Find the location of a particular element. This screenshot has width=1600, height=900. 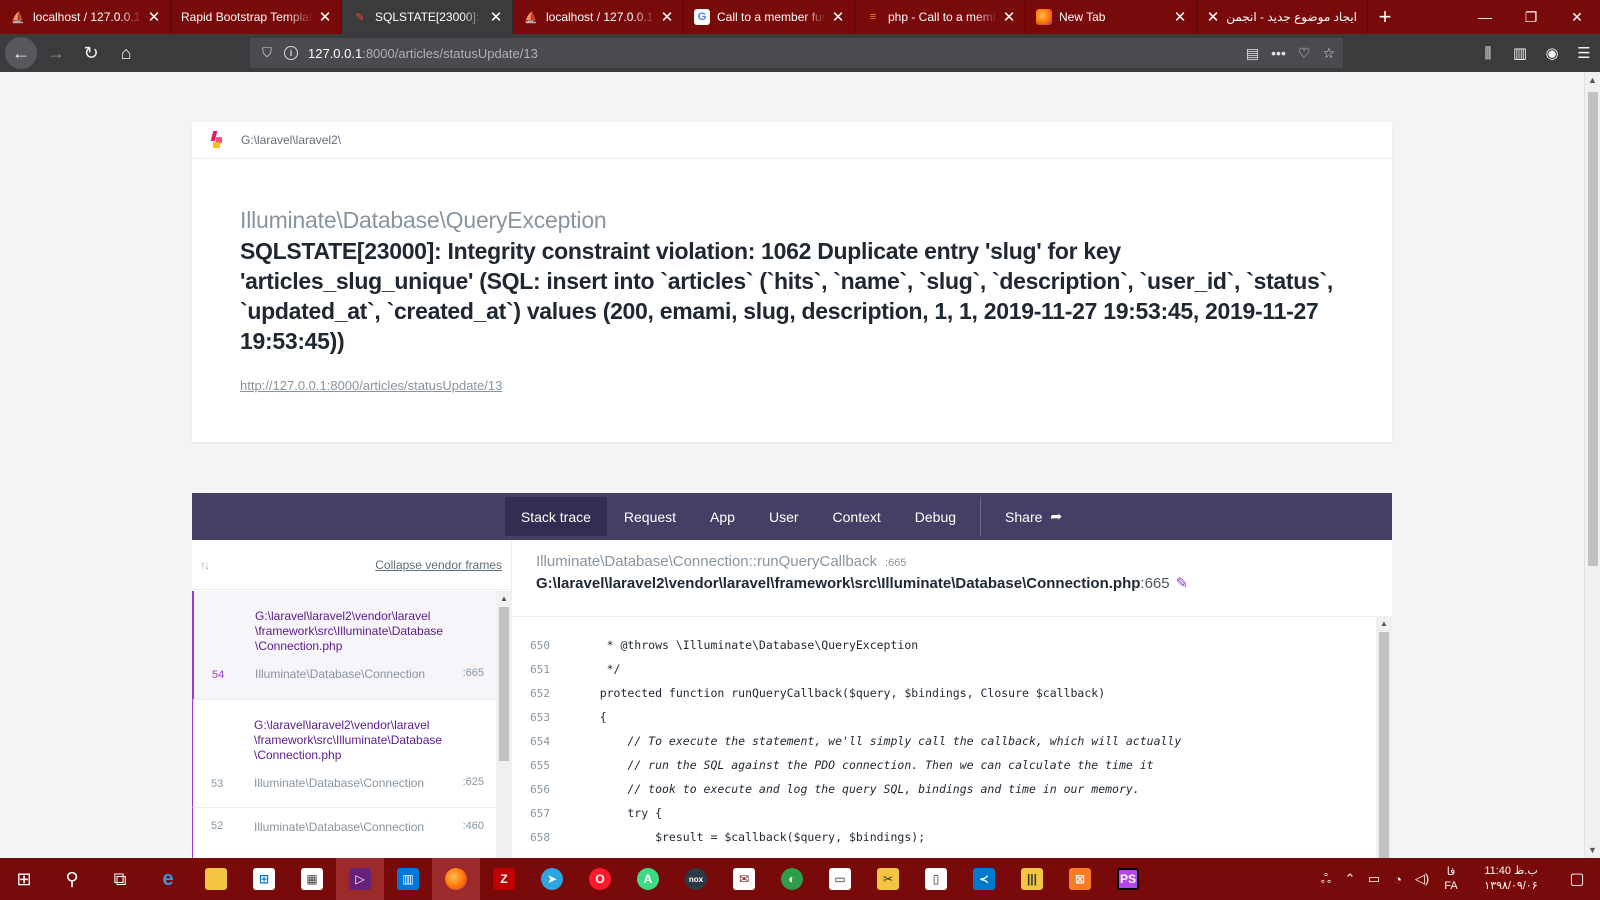

back-icon: ← is located at coordinates (21, 53).